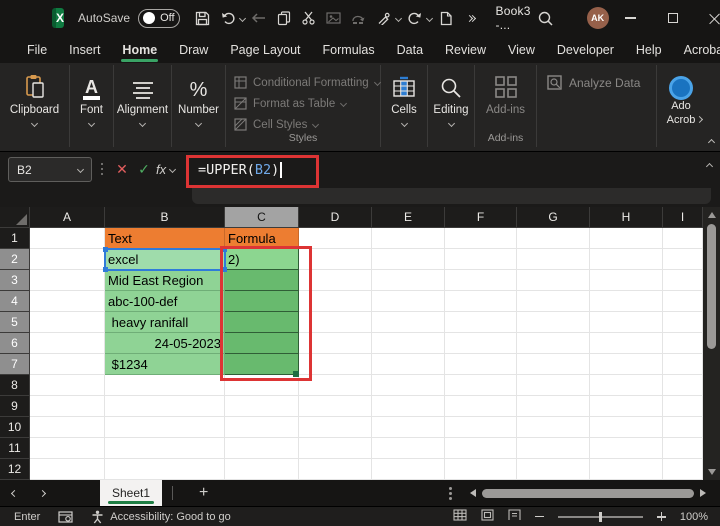  Describe the element at coordinates (165, 301) in the screenshot. I see `cell-B4: abc-100-def` at that location.